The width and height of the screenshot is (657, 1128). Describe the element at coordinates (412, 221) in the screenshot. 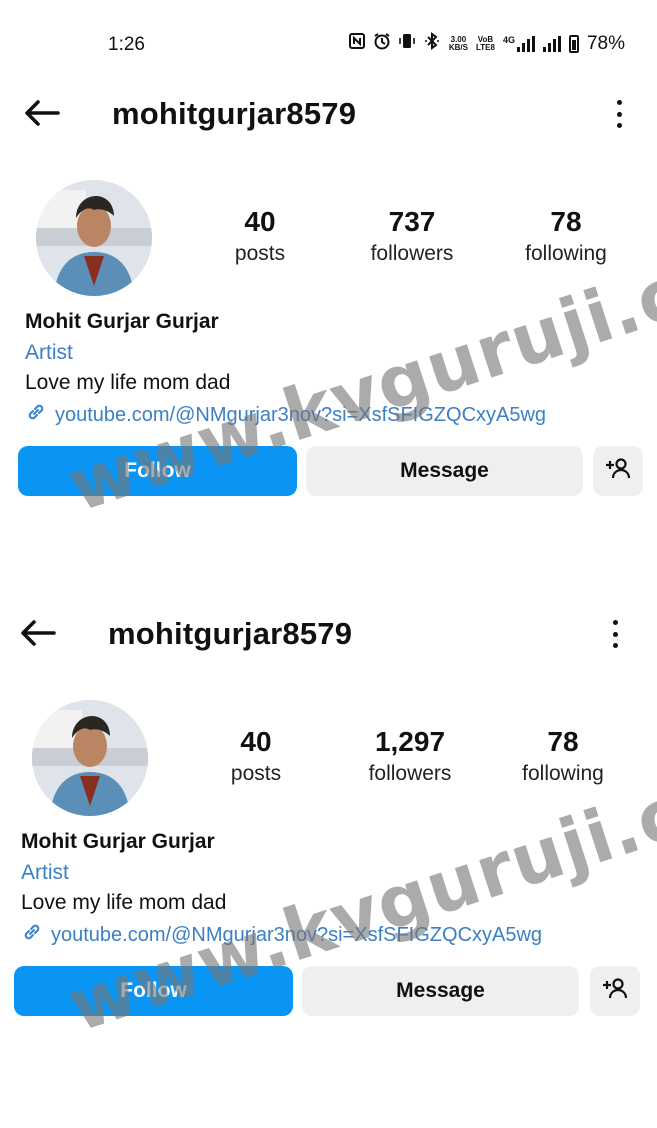

I see `followers-count: 737` at that location.